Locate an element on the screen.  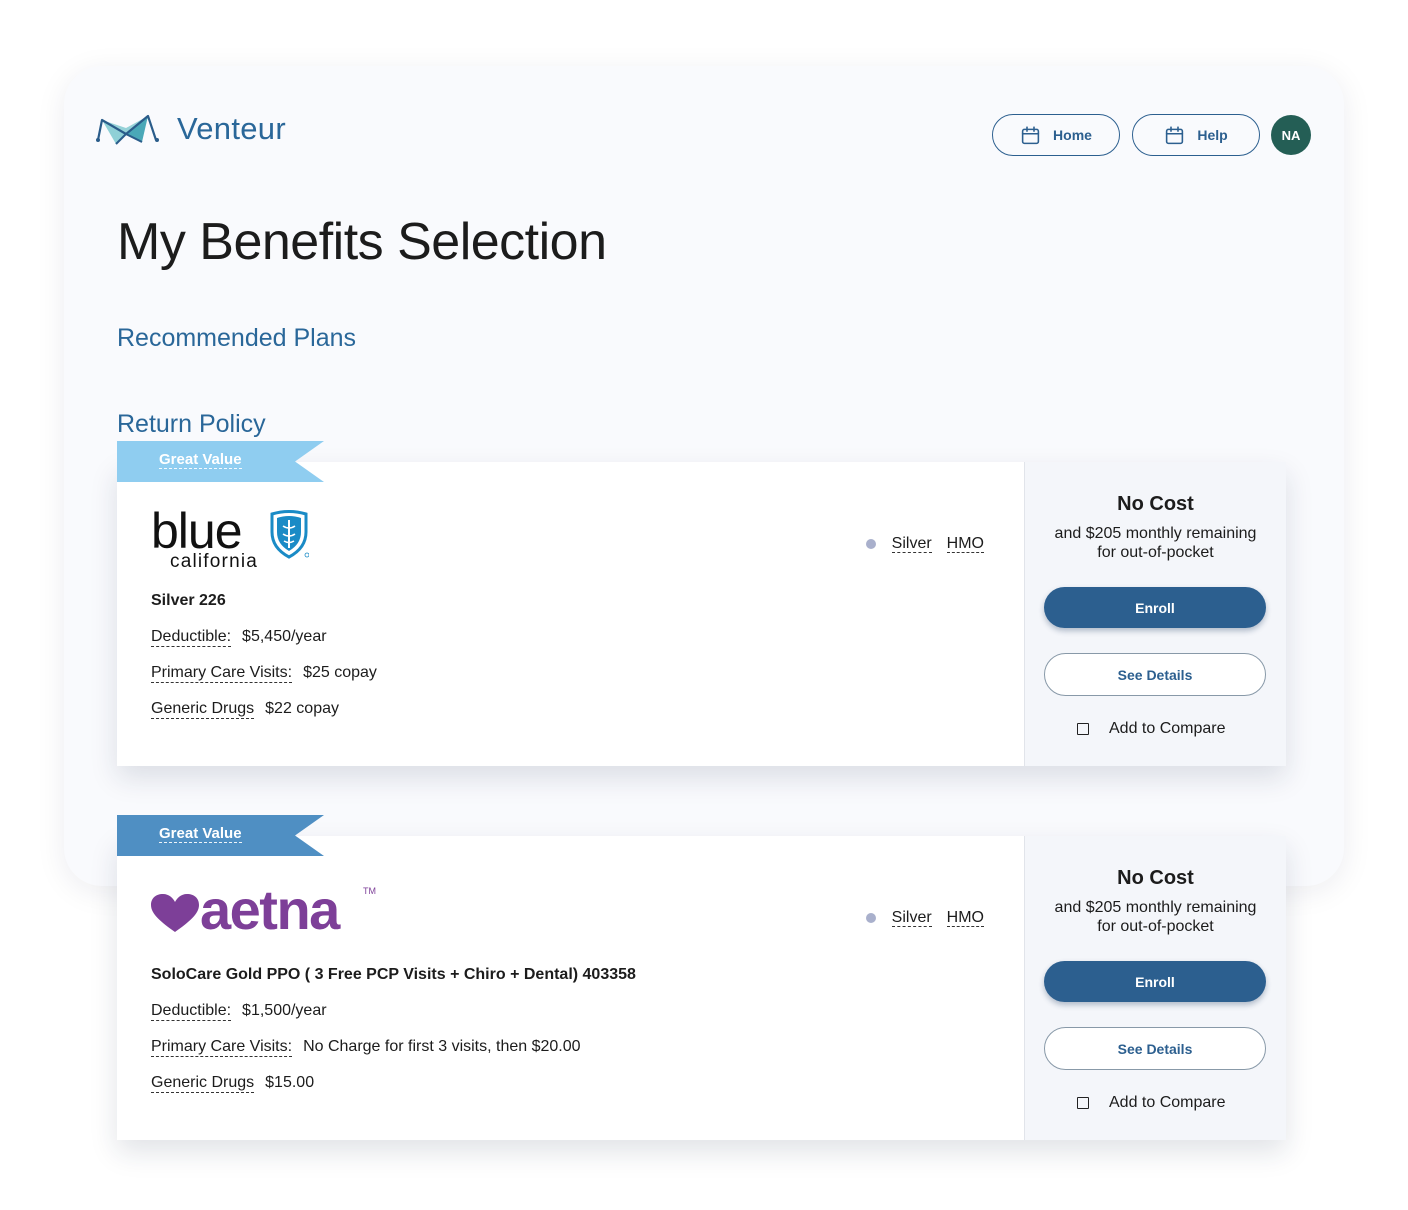
generic-drugs-row: Generic Drugs $15.00 is located at coordinates (233, 1083).